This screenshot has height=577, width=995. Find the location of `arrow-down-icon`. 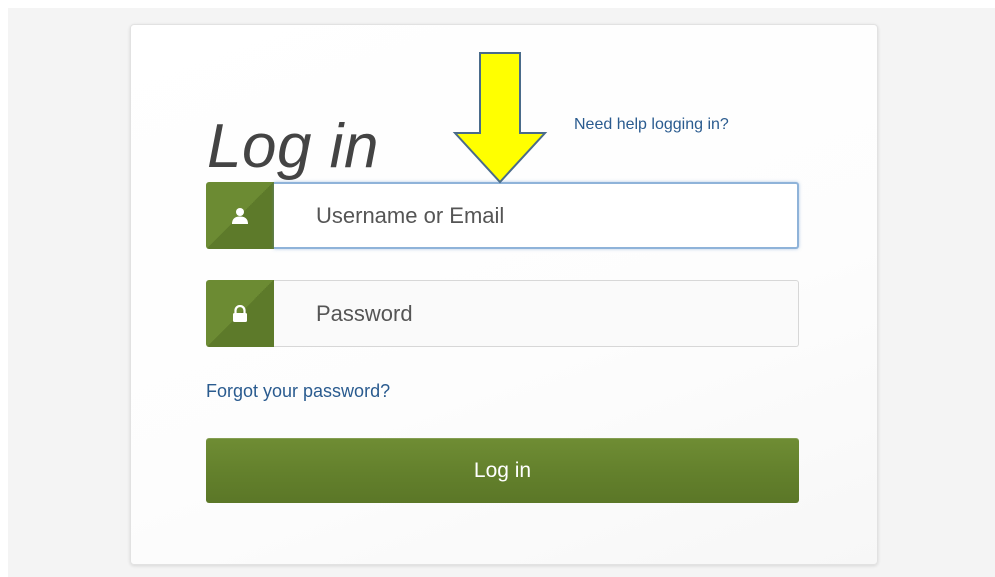

arrow-down-icon is located at coordinates (500, 118).